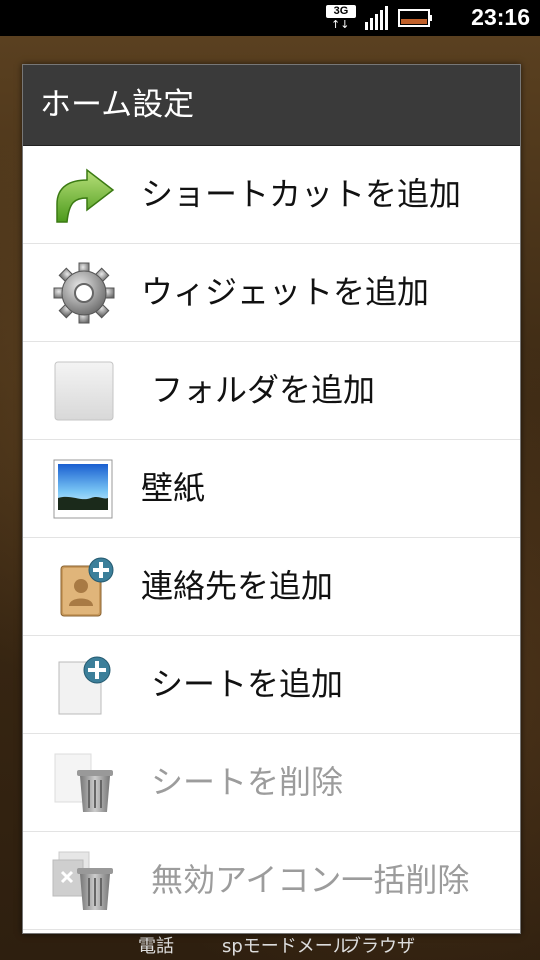 This screenshot has height=960, width=540. Describe the element at coordinates (270, 18) in the screenshot. I see `status-bar: 3G ↑↓ 23:16` at that location.